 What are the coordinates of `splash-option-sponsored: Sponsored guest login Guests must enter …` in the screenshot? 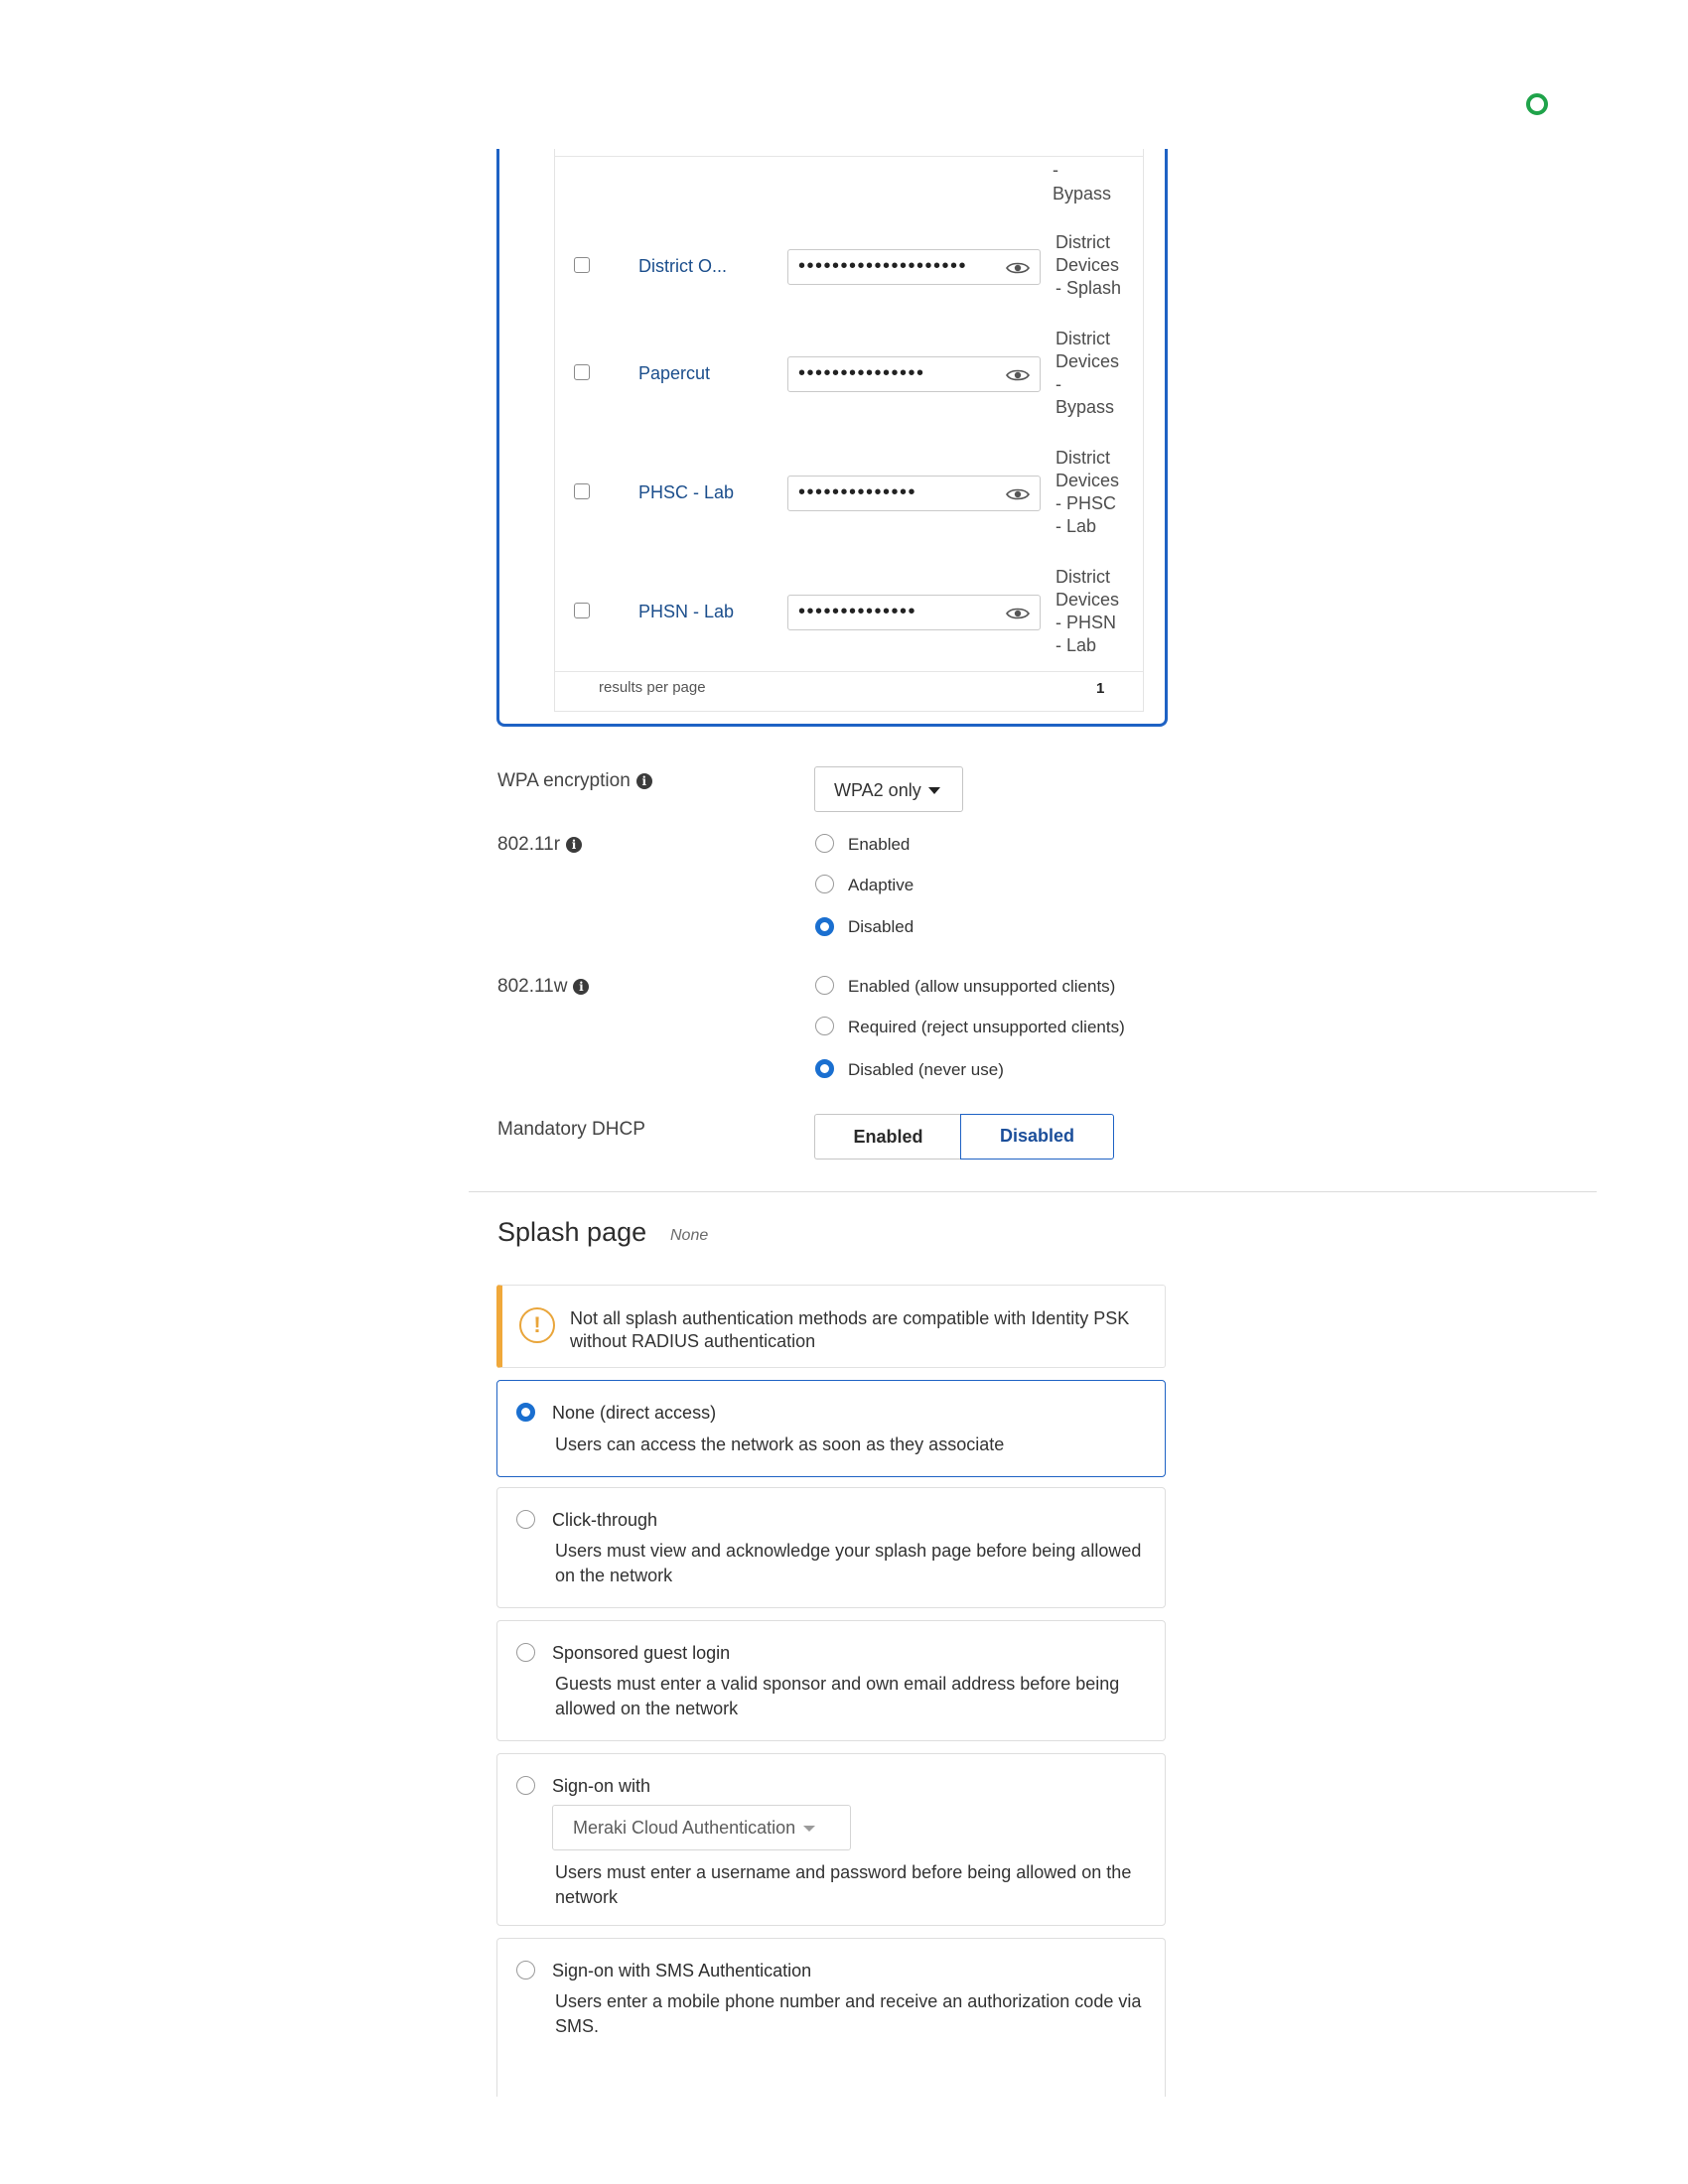 It's located at (831, 1680).